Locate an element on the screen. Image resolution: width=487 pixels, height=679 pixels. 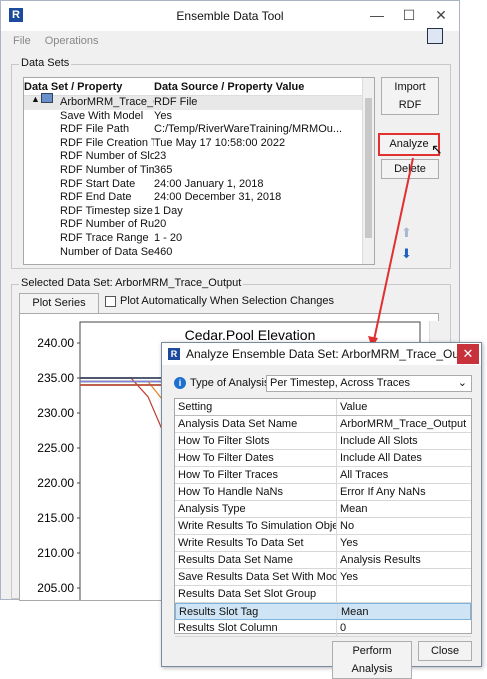
setting-name: How To Handle NaNs is located at coordinates (256, 492).